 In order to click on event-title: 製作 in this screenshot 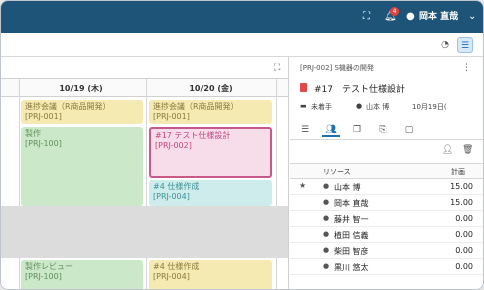, I will do `click(33, 133)`.